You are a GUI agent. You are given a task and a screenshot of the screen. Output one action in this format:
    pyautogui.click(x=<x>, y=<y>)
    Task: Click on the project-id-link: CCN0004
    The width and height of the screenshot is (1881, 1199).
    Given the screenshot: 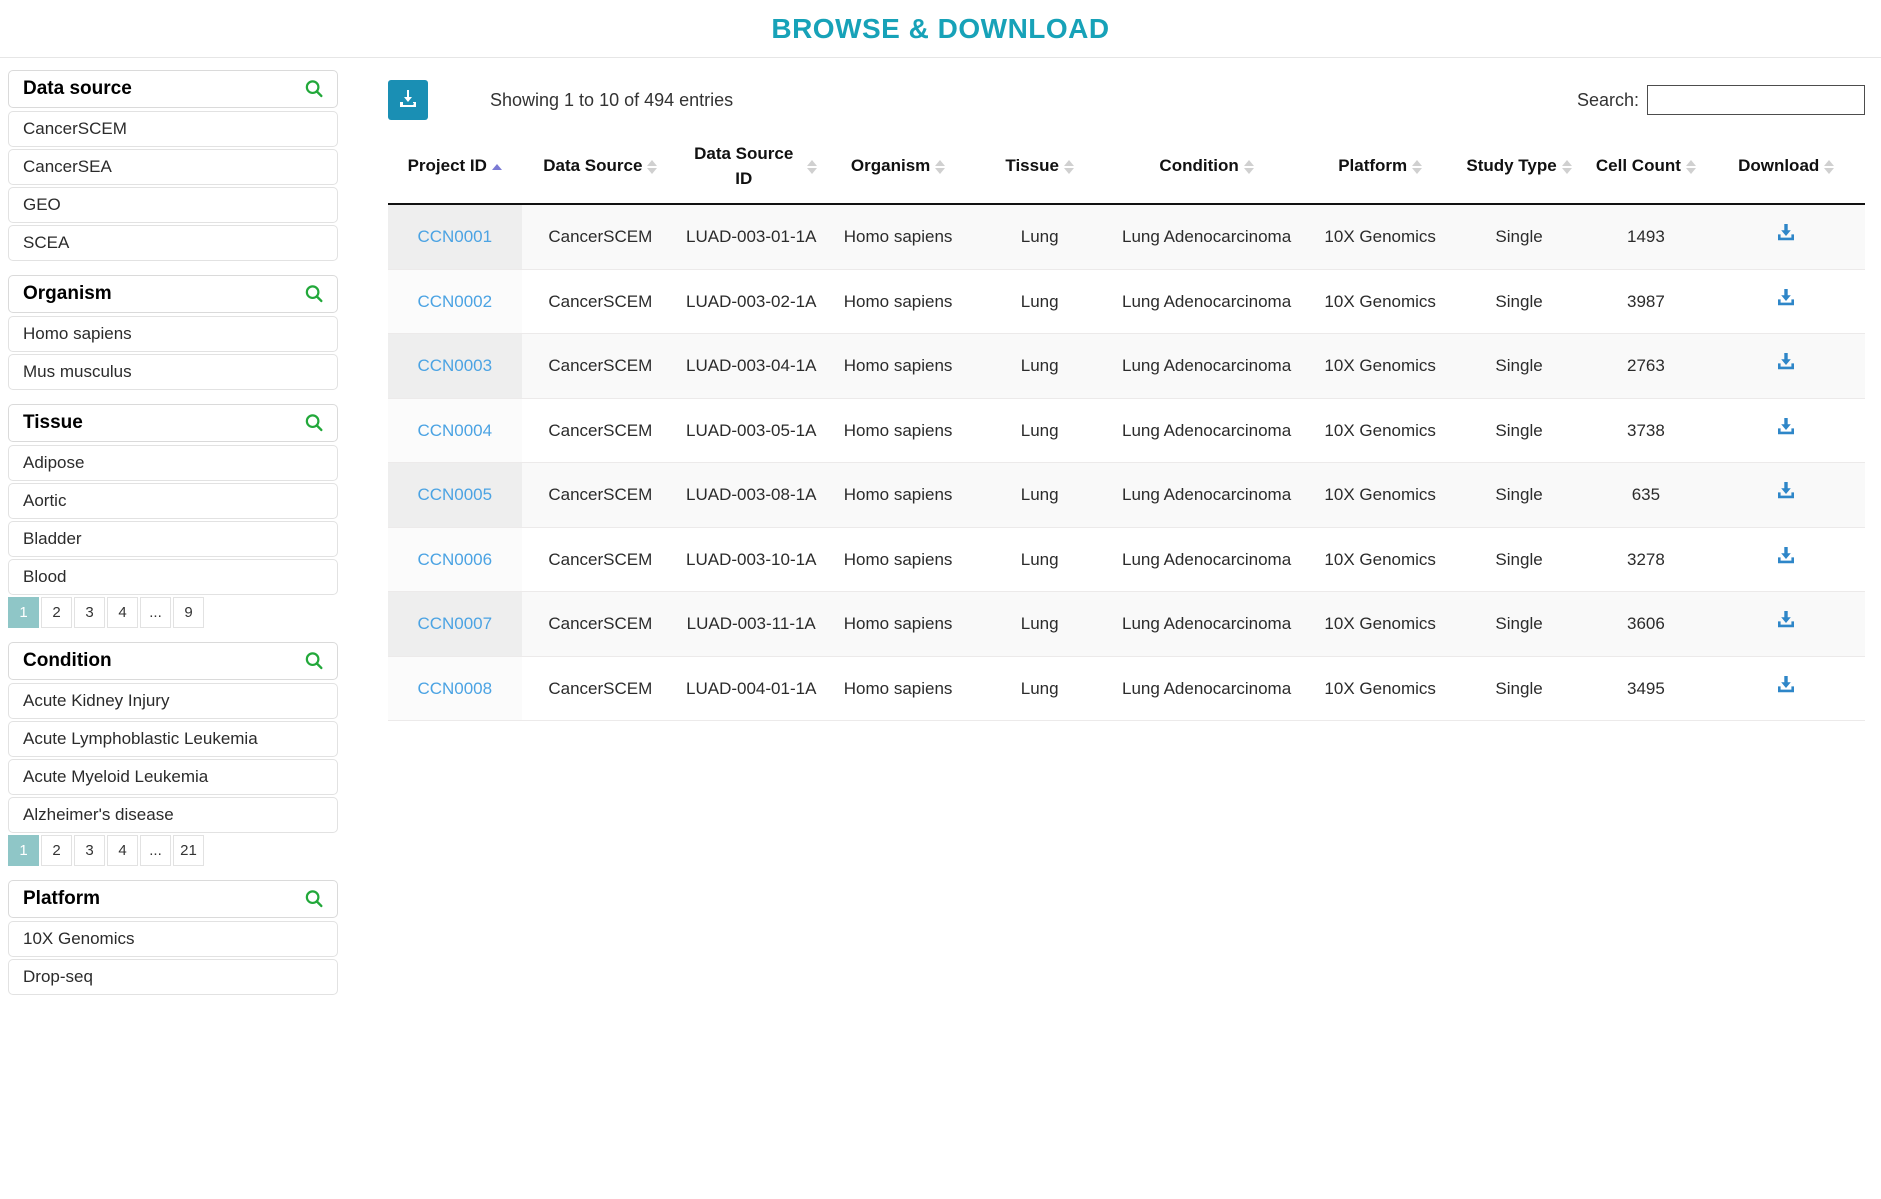 What is the action you would take?
    pyautogui.click(x=454, y=430)
    